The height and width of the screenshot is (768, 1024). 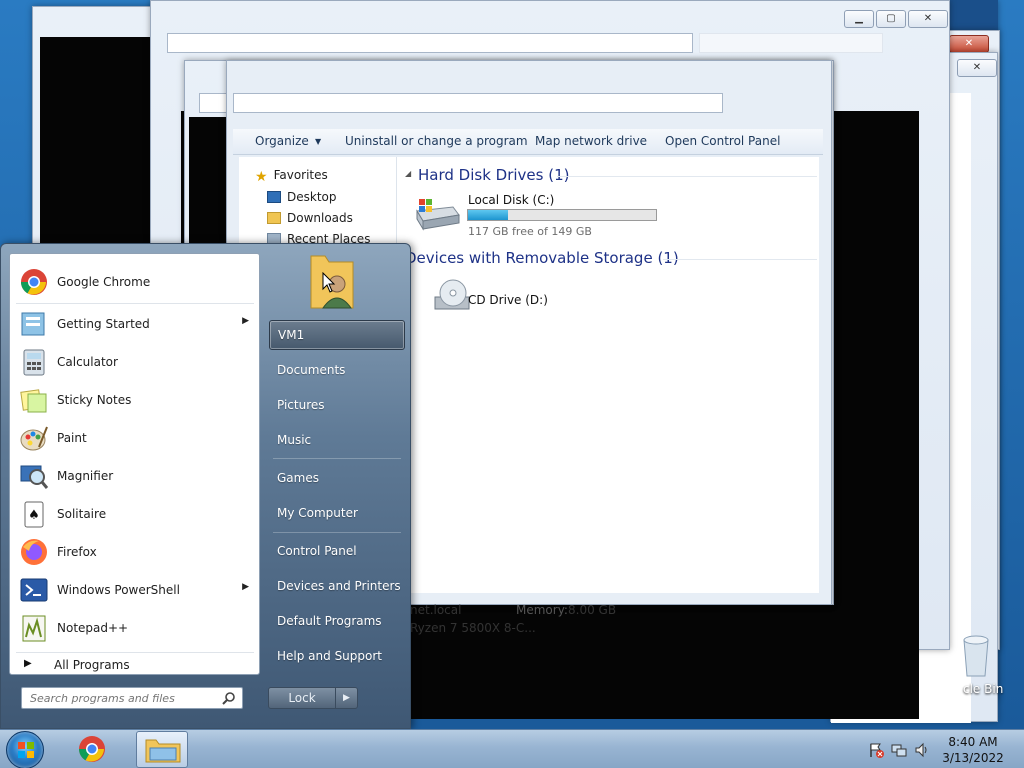 I want to click on help-and-support-item: Help and Support, so click(x=337, y=656).